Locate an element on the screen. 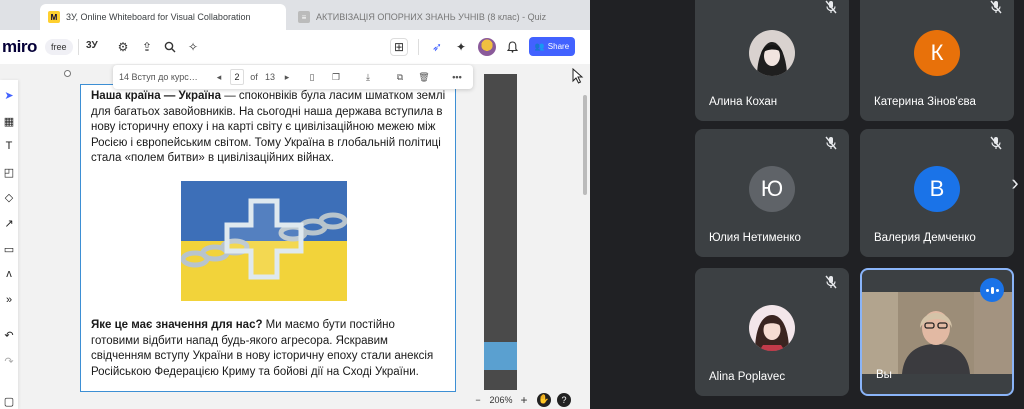  search-icon is located at coordinates (170, 47).